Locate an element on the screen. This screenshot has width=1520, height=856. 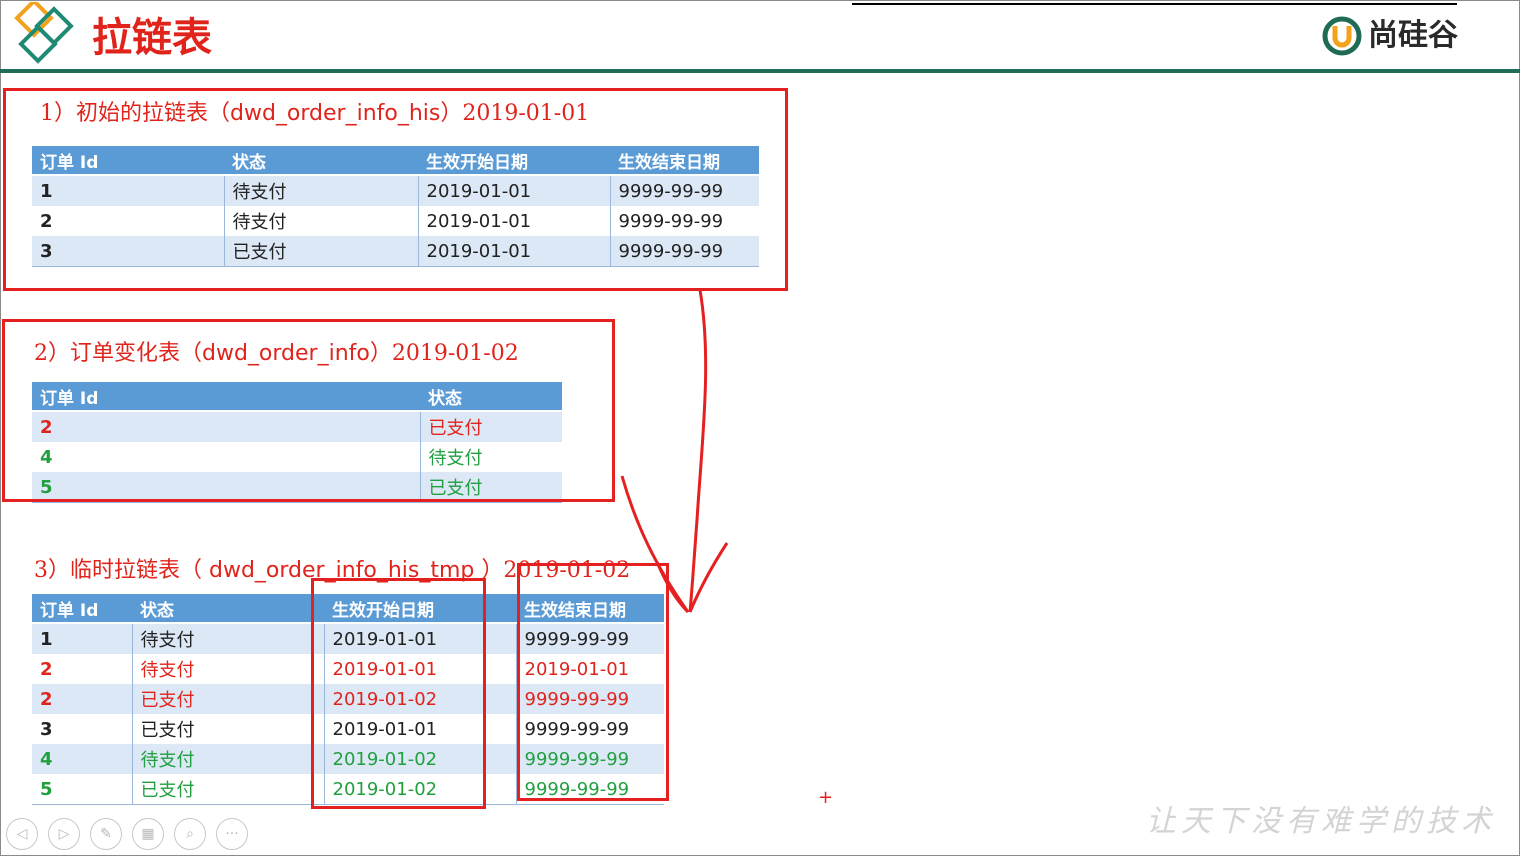
zoom-icon: ⌕ is located at coordinates (190, 834).